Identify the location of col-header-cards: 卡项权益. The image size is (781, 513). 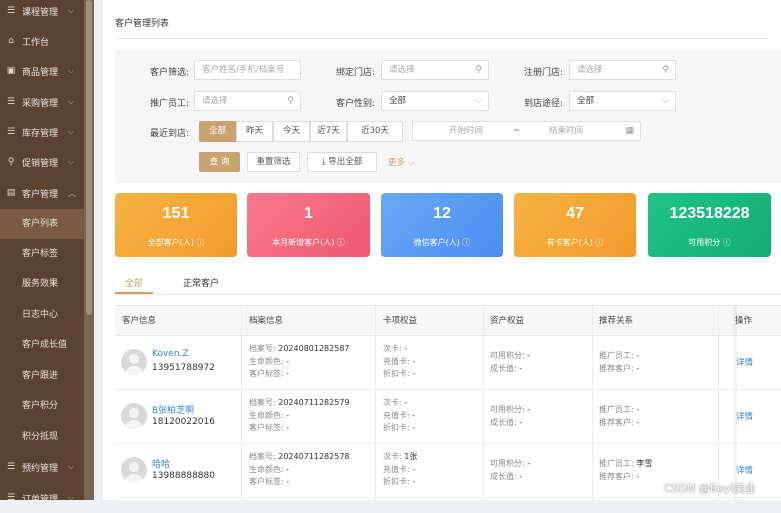
(400, 321).